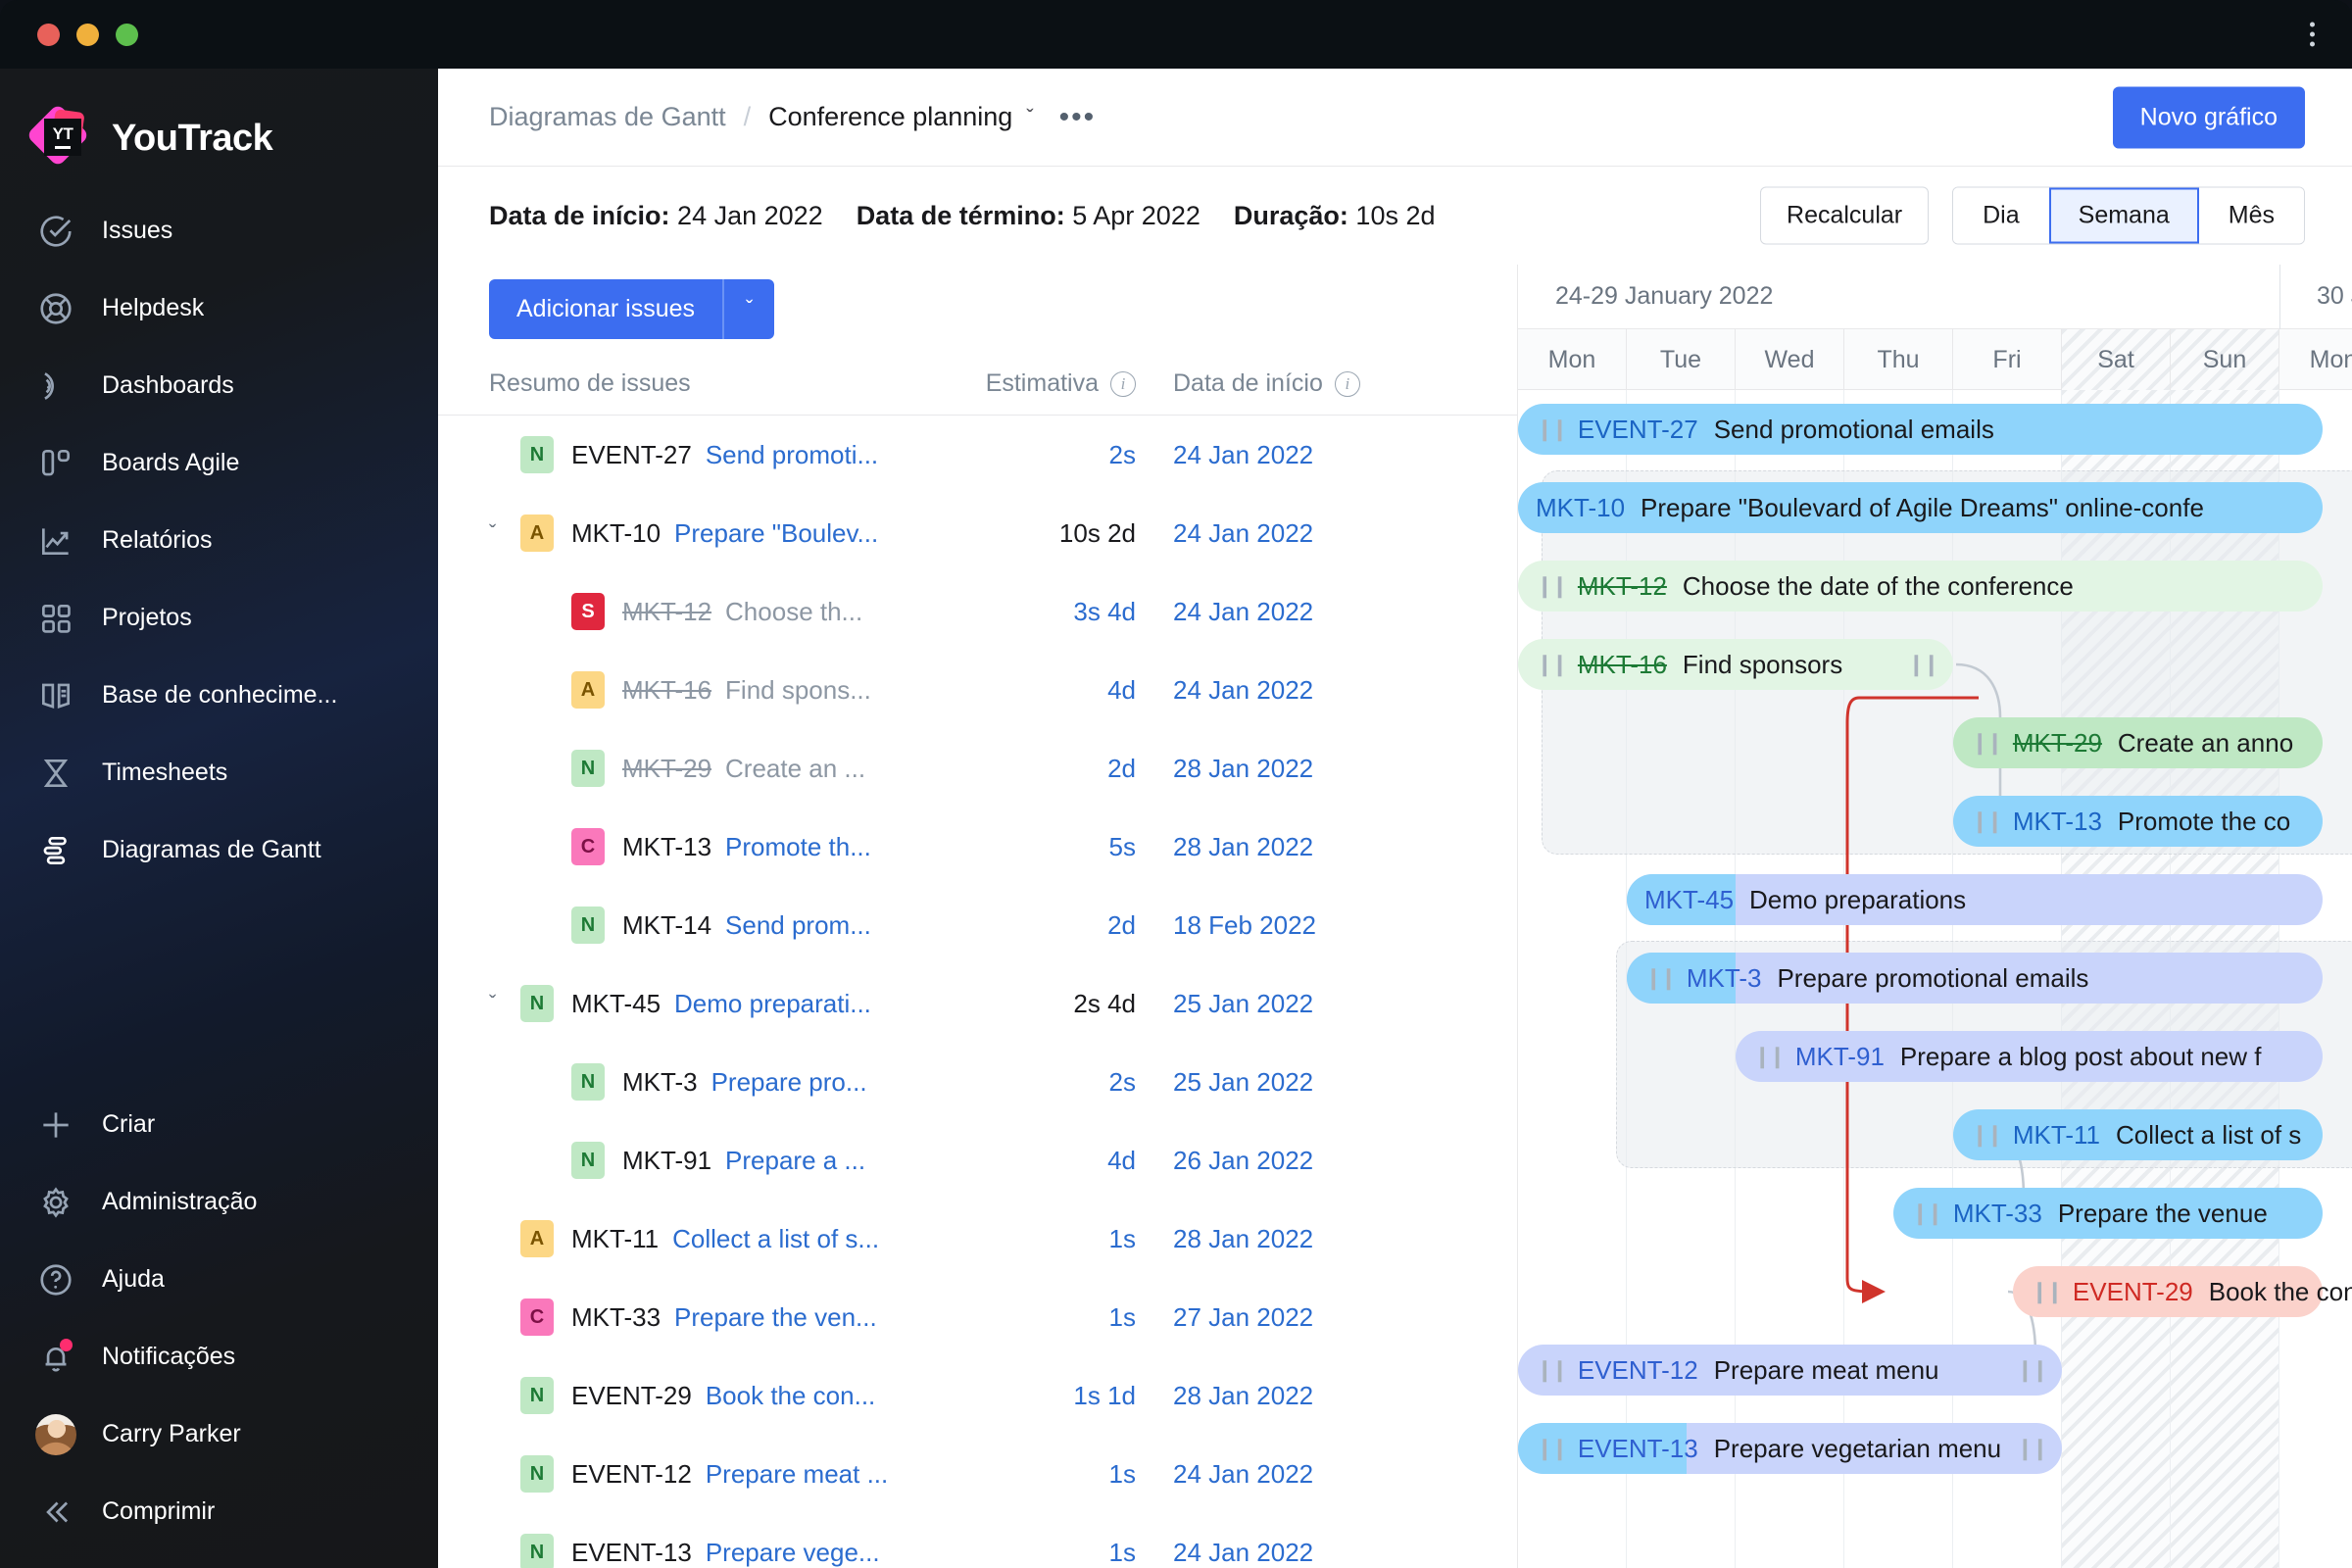 Image resolution: width=2352 pixels, height=1568 pixels. What do you see at coordinates (666, 612) in the screenshot?
I see `issue-id: MKT-12` at bounding box center [666, 612].